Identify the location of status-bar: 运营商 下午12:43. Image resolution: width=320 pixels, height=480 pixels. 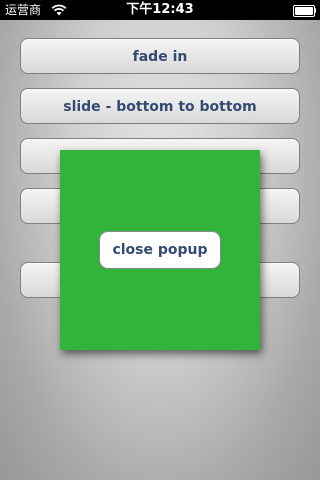
(160, 10).